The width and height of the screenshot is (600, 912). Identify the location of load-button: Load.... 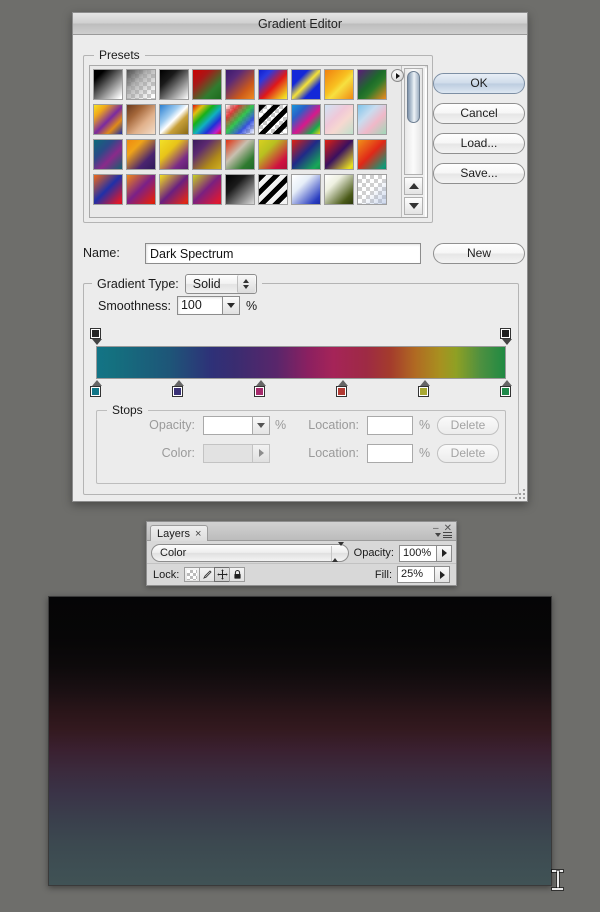
(479, 143).